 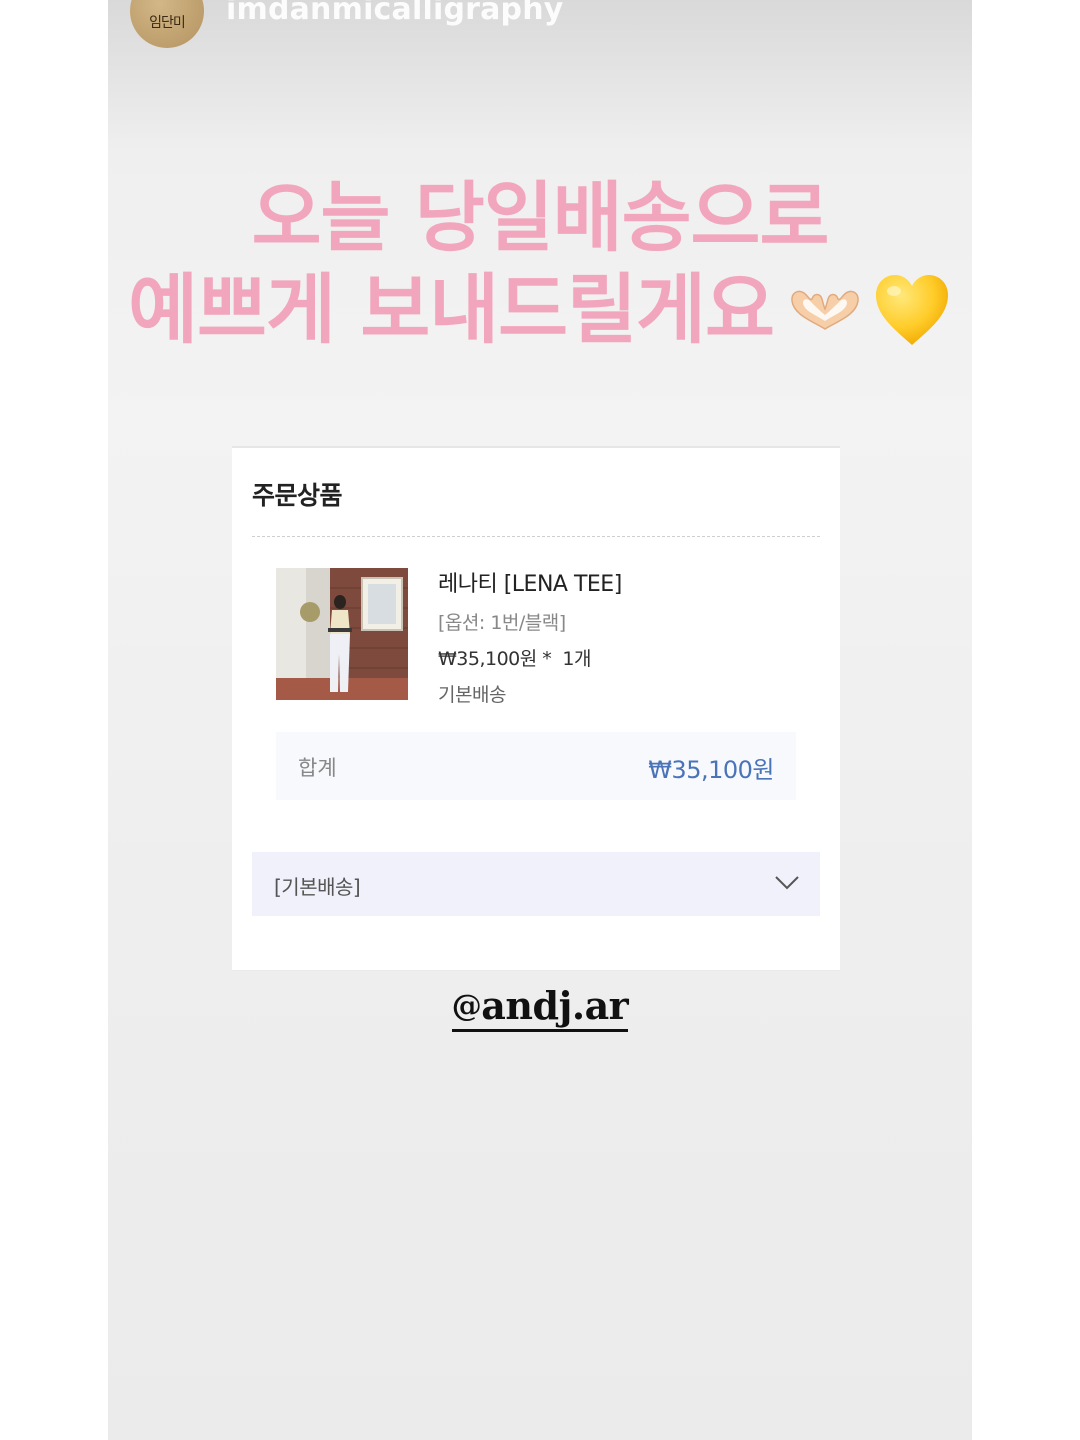 I want to click on avatar-logo-text: 임단미, so click(x=167, y=23).